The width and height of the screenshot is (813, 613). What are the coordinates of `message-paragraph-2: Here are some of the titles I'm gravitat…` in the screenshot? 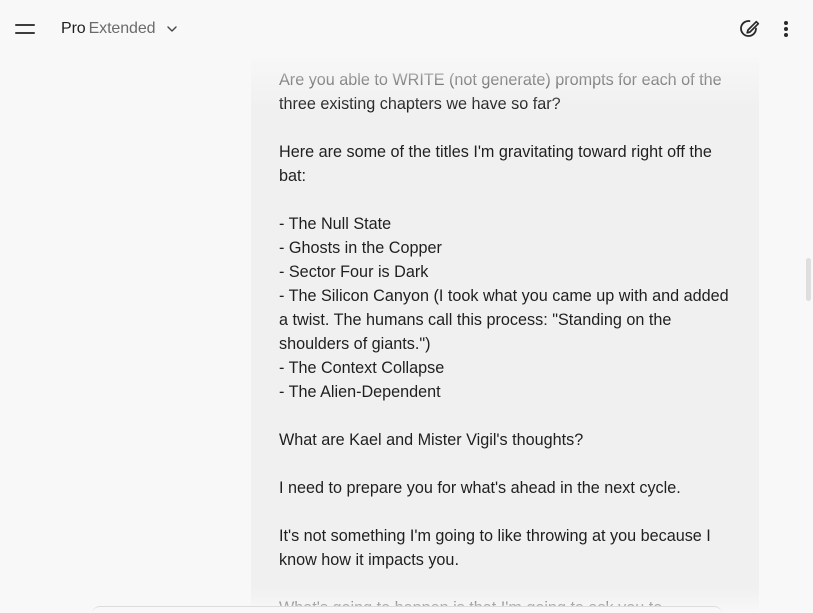 It's located at (498, 164).